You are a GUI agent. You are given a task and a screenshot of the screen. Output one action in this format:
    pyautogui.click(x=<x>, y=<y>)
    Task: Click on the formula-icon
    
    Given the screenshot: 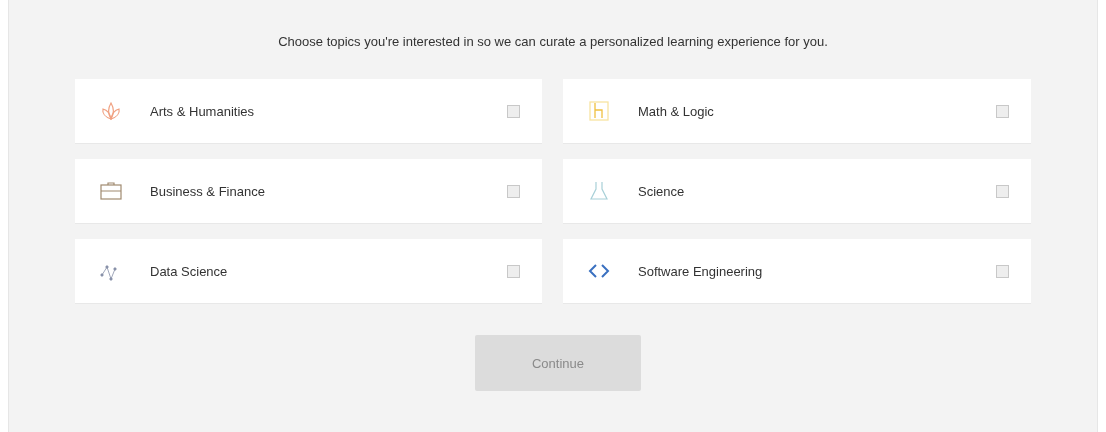 What is the action you would take?
    pyautogui.click(x=599, y=111)
    